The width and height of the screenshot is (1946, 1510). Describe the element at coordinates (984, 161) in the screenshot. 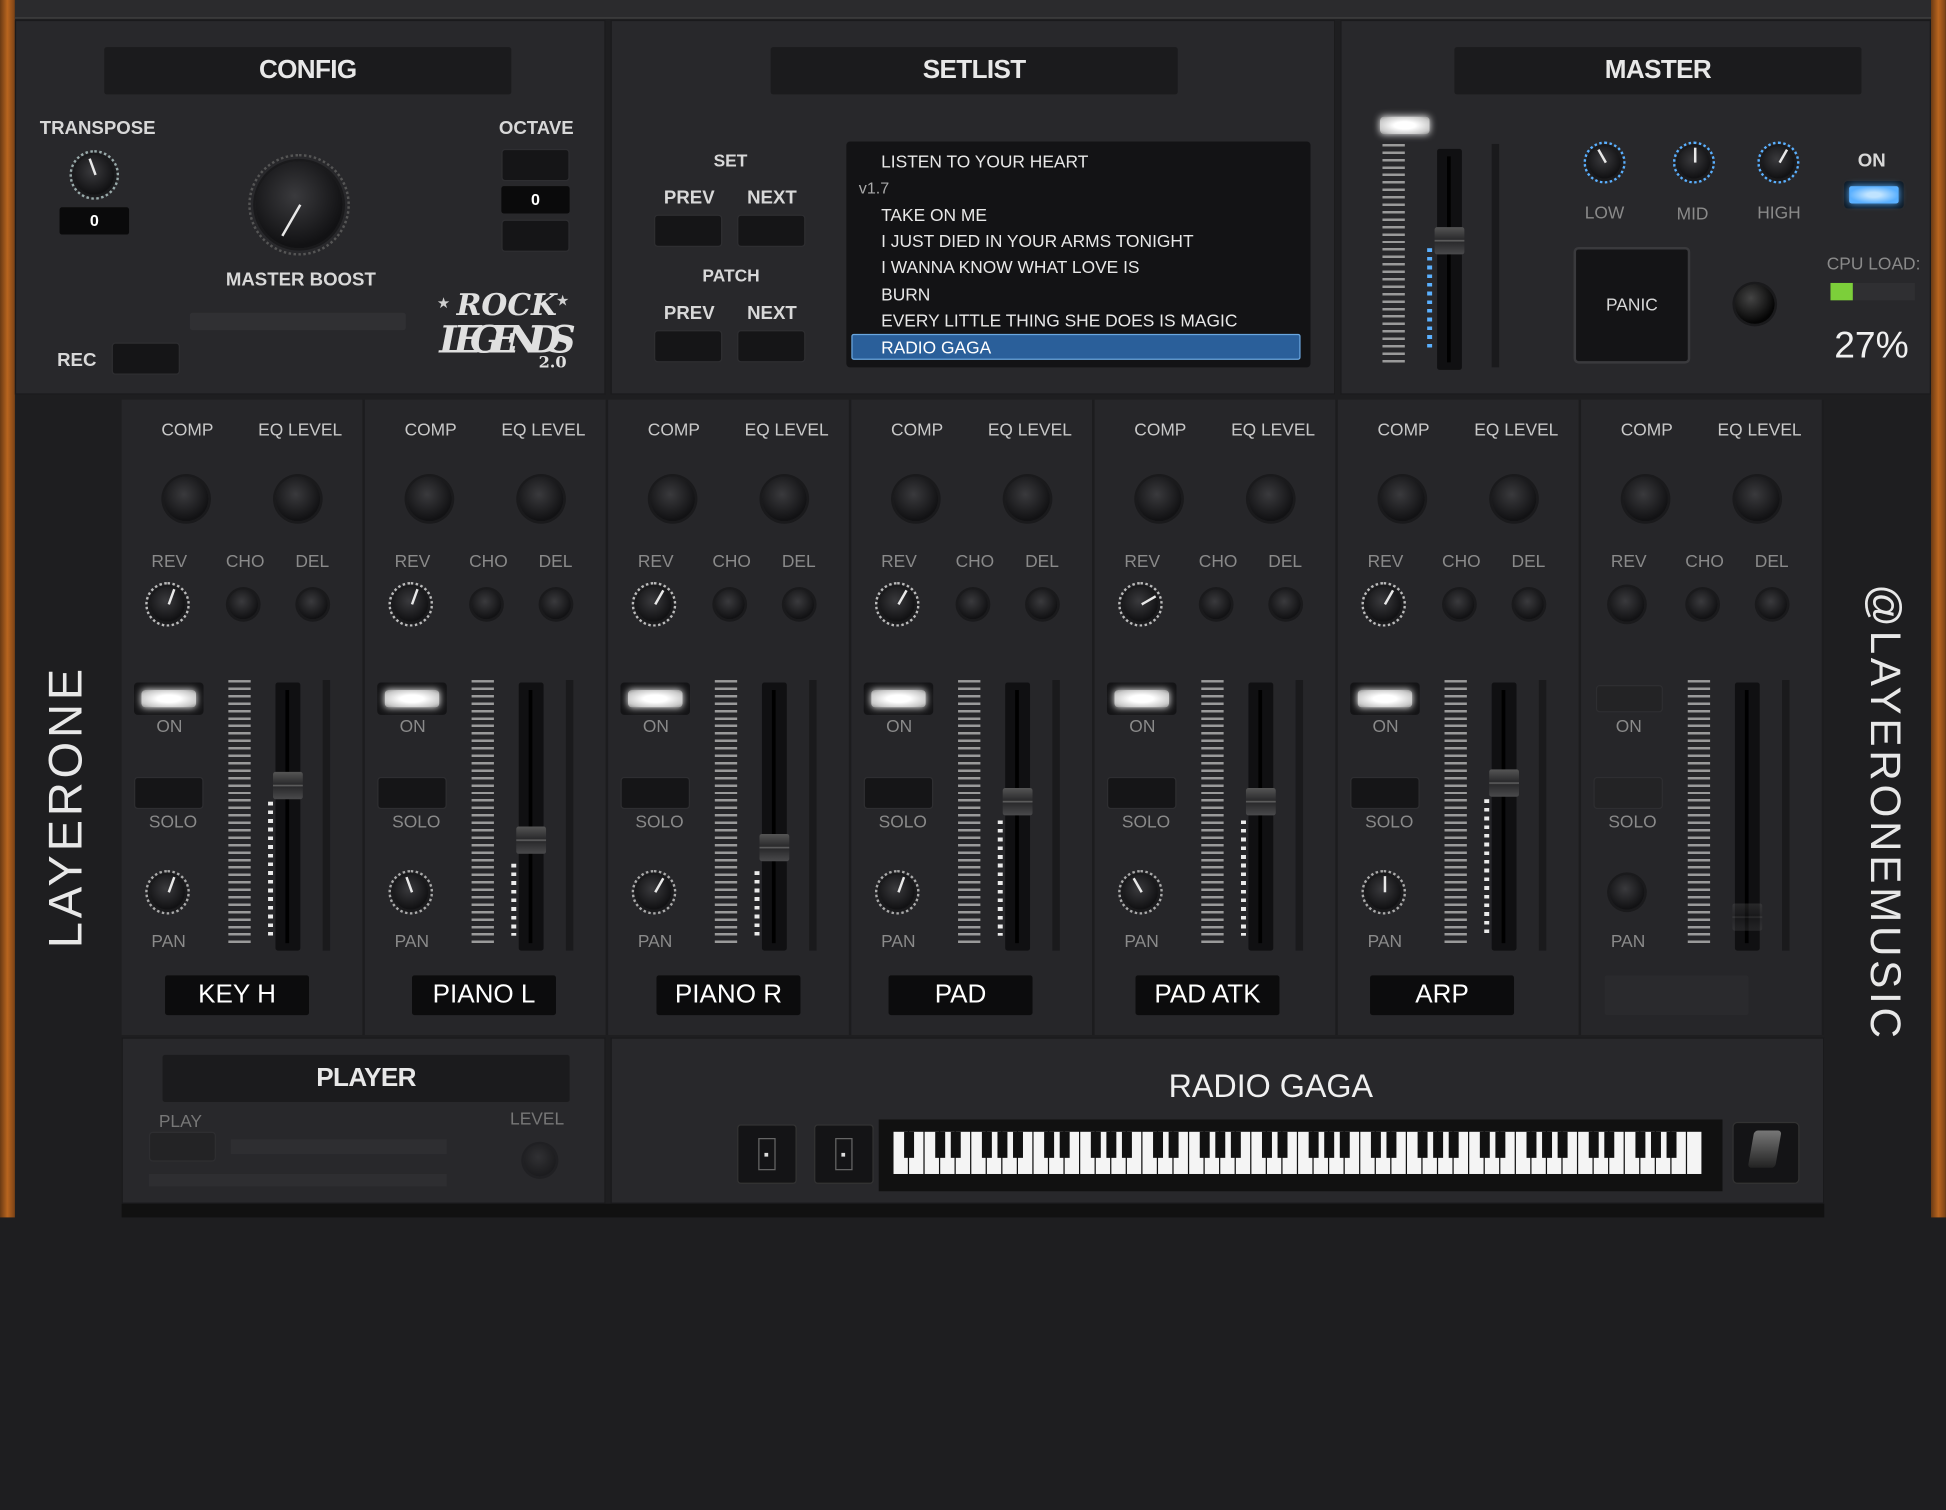

I see `setlist-item: LISTEN TO YOUR HEART` at that location.